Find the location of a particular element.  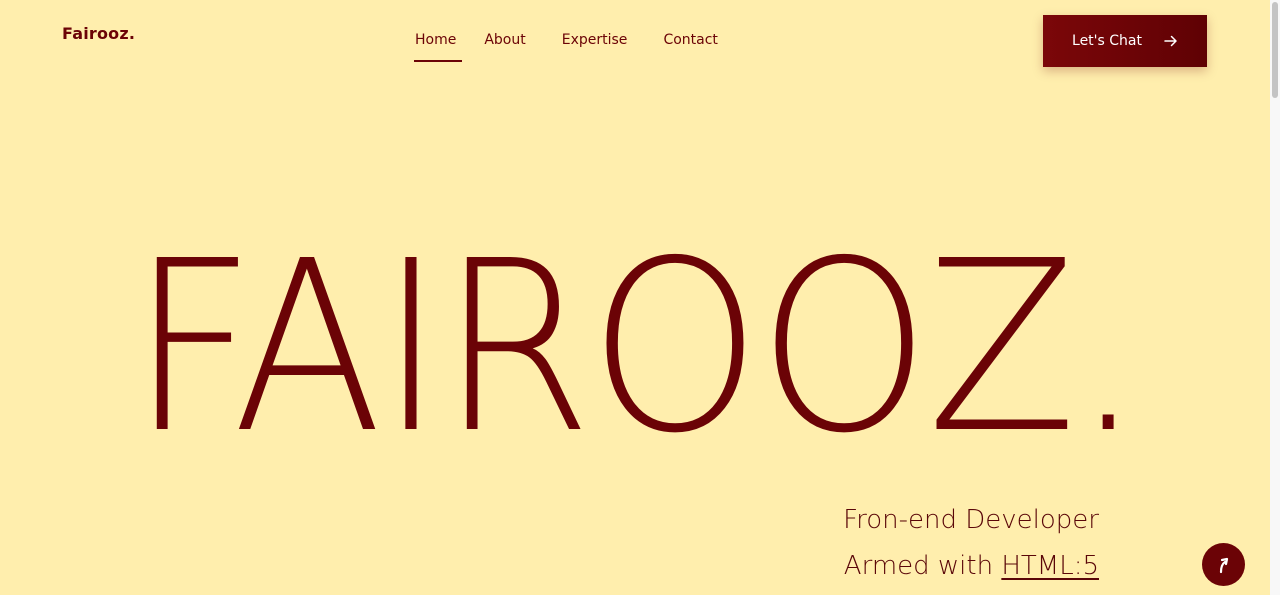

main-nav: Home About Expertise Contact is located at coordinates (579, 46).